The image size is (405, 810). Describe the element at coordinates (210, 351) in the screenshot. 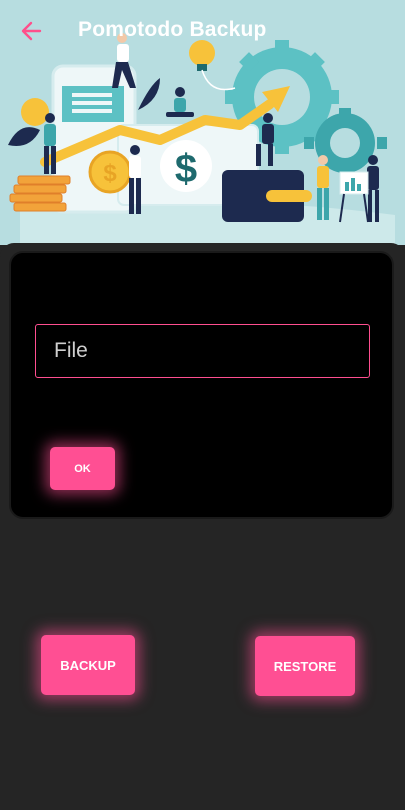

I see `file-input` at that location.